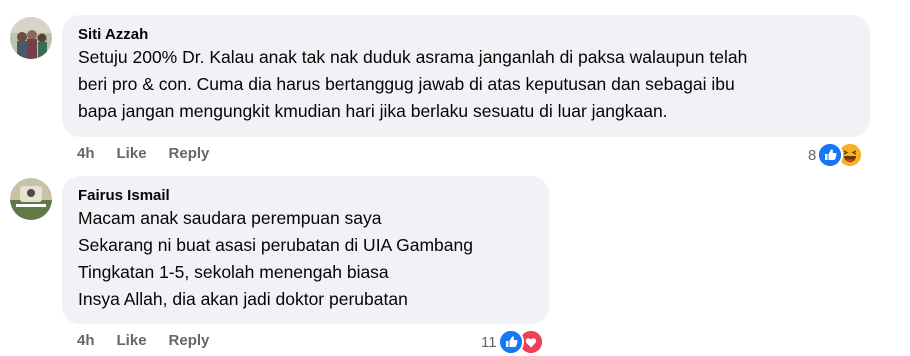 Image resolution: width=910 pixels, height=356 pixels. Describe the element at coordinates (31, 38) in the screenshot. I see `avatar-siti-azzah` at that location.